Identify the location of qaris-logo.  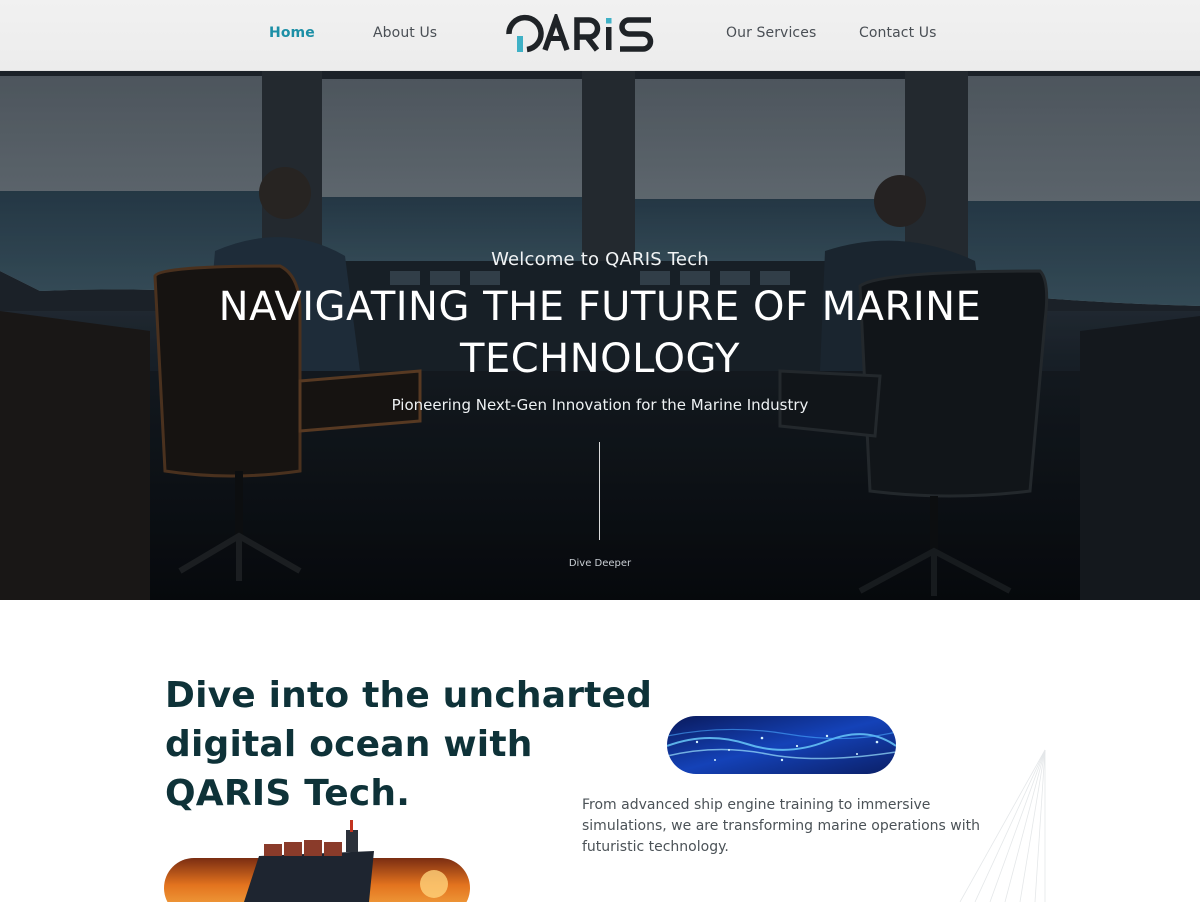
(580, 34).